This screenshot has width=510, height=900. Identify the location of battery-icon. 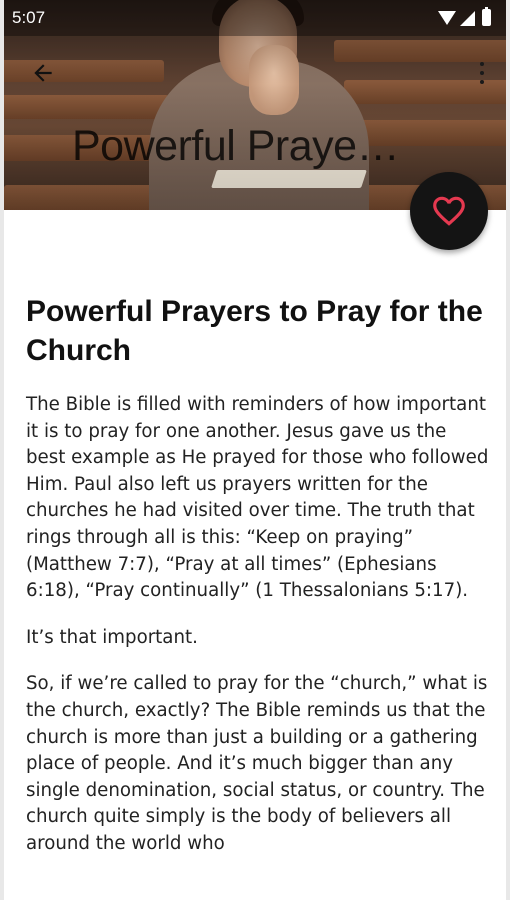
(486, 16).